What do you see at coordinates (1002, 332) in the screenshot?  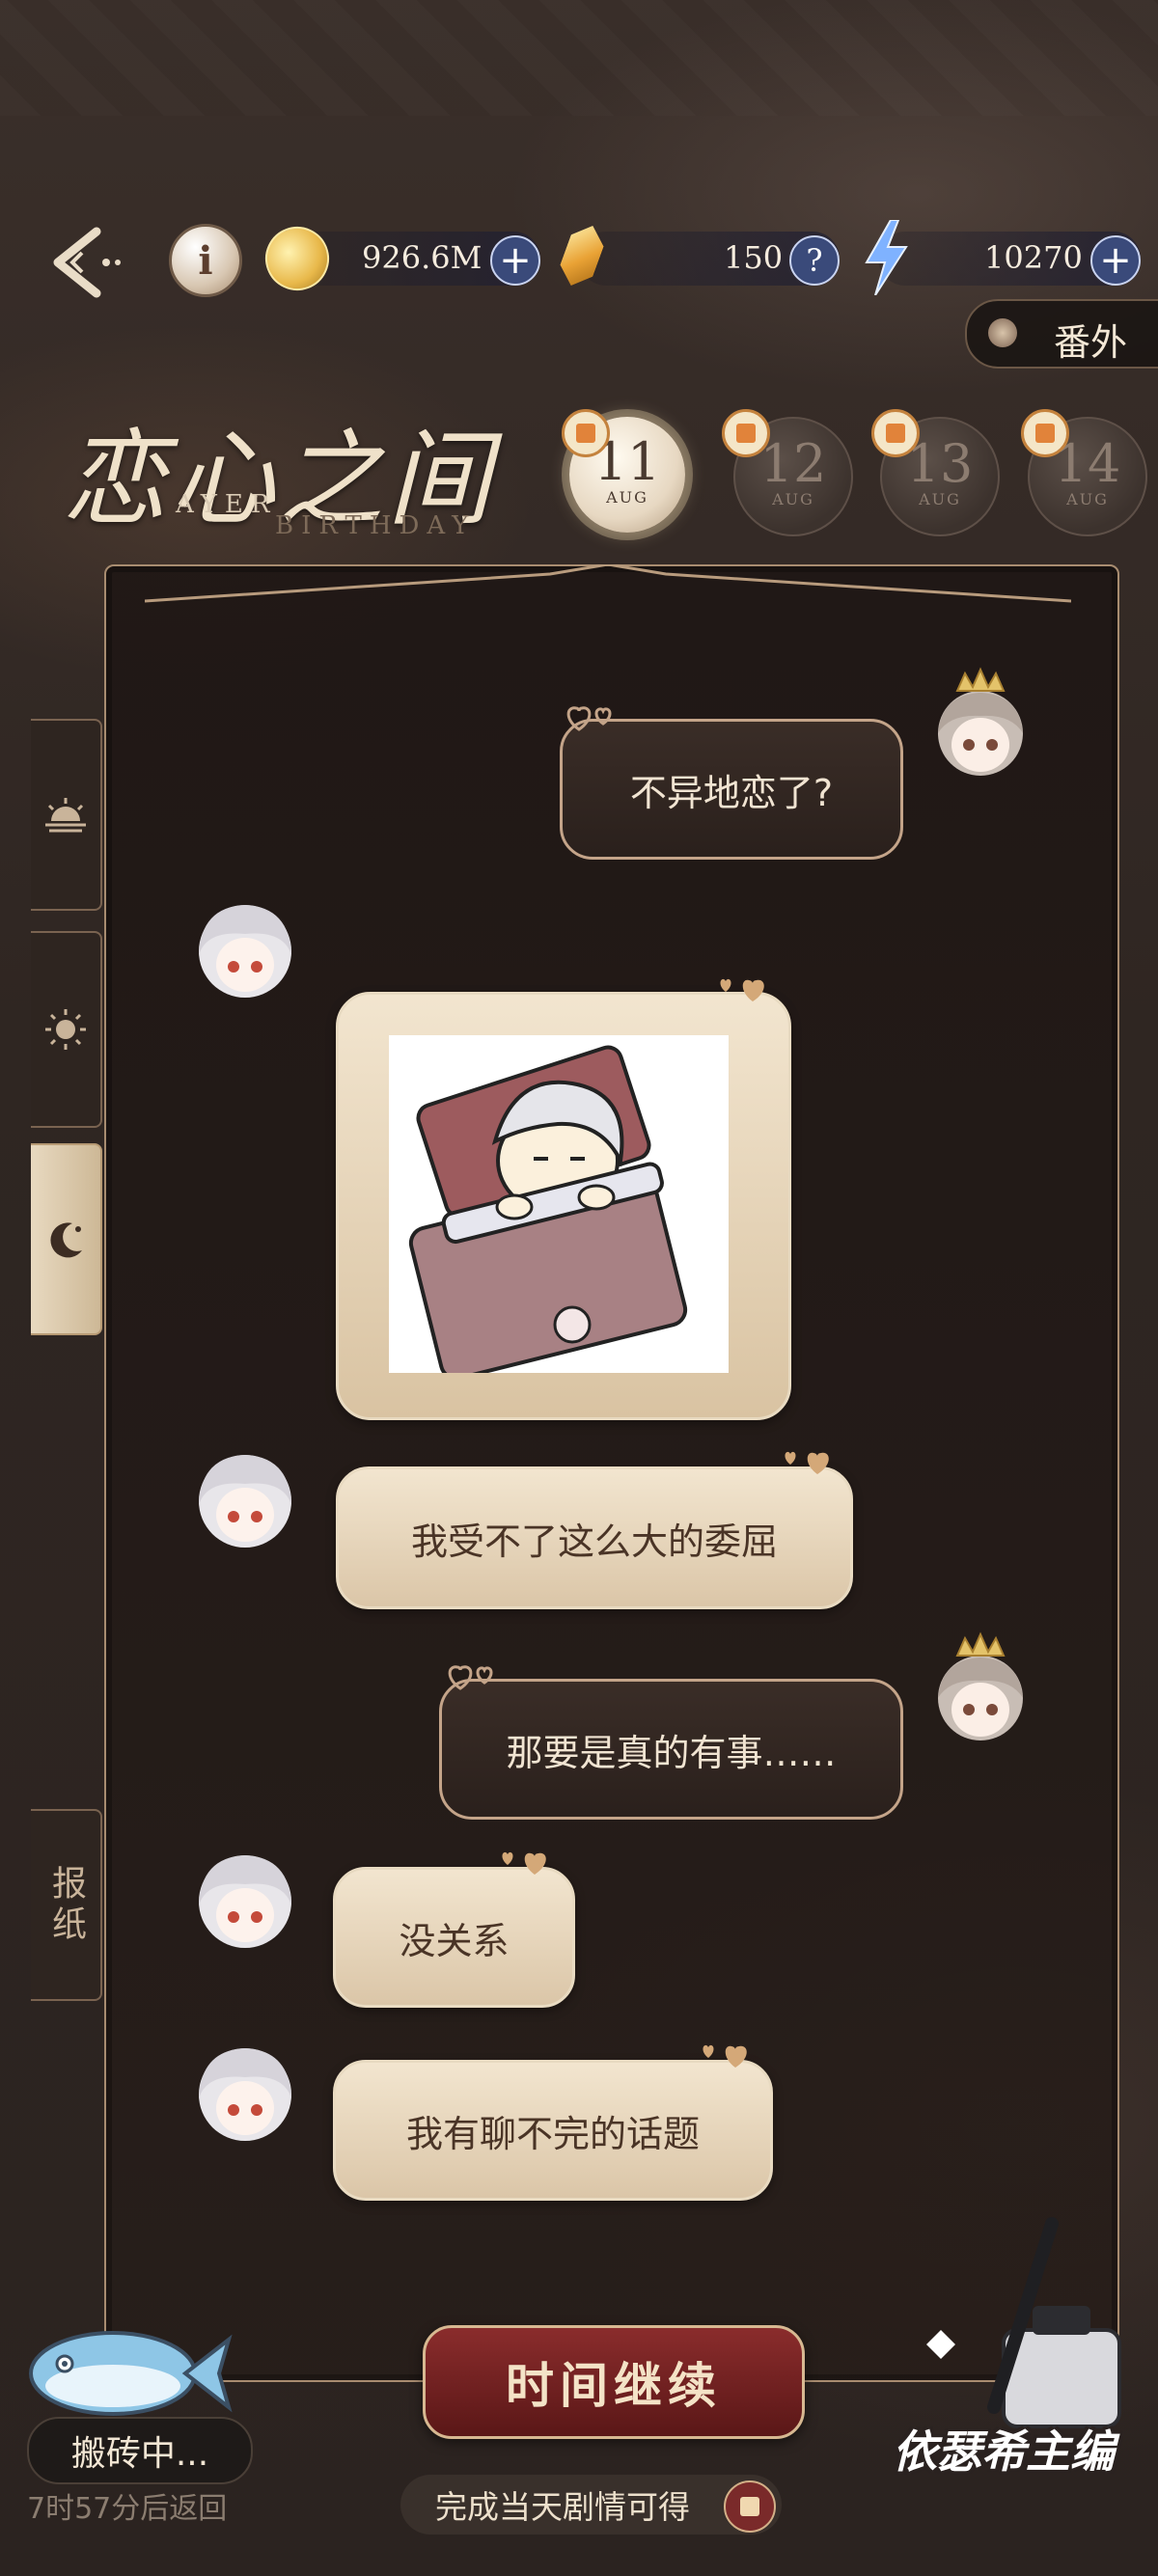 I see `extra-story-icon` at bounding box center [1002, 332].